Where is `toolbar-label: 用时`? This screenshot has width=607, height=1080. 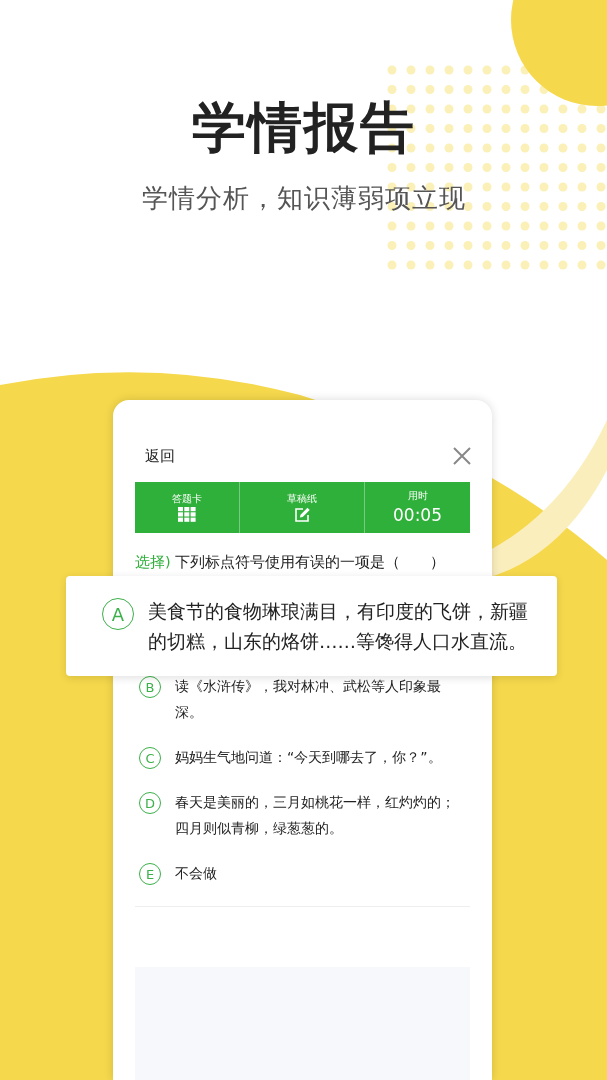
toolbar-label: 用时 is located at coordinates (417, 495).